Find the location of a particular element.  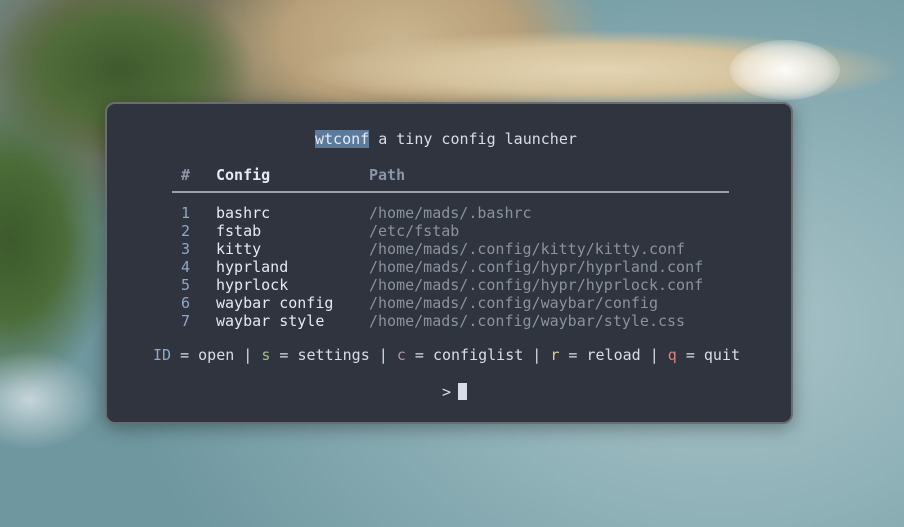

row-config-path: /home/mads/.config/hypr/hyprlock.conf is located at coordinates (536, 285).